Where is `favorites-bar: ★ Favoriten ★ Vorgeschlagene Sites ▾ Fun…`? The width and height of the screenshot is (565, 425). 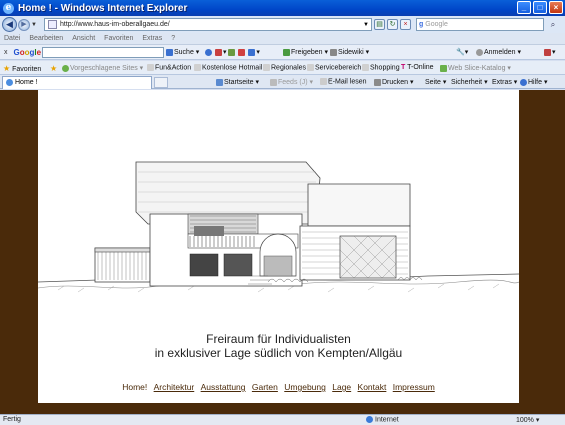
favorites-bar: ★ Favoriten ★ Vorgeschlagene Sites ▾ Fun… is located at coordinates (282, 68).